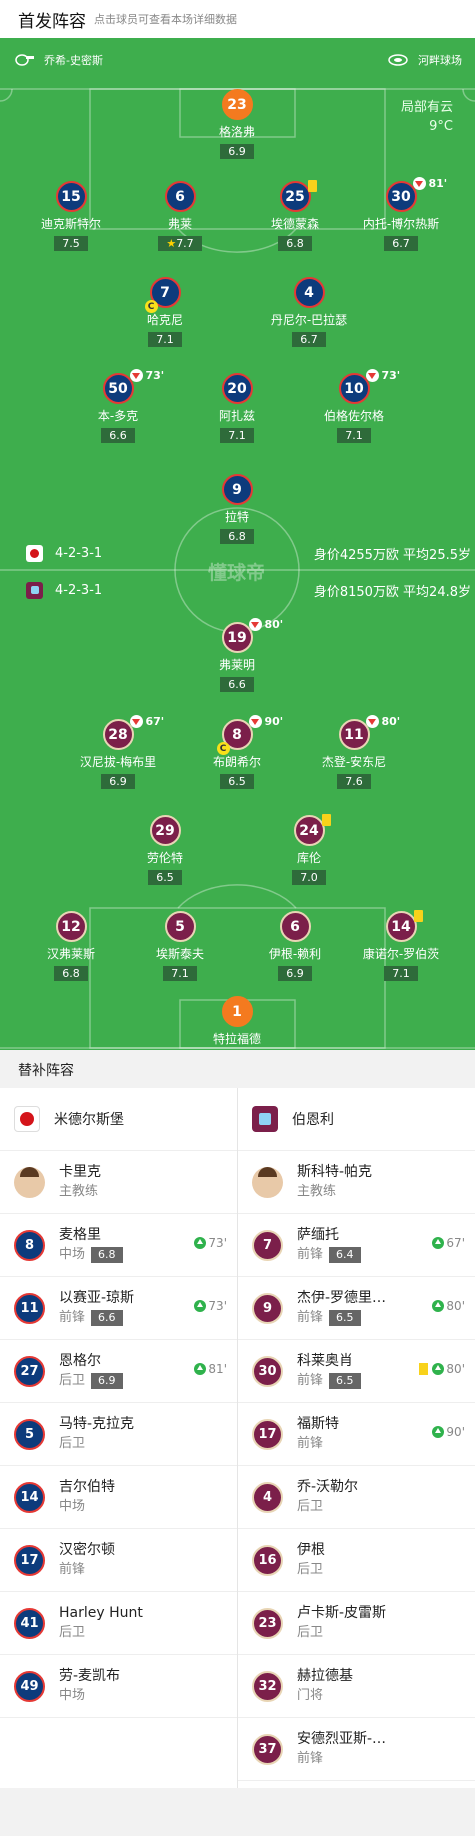 This screenshot has width=475, height=1836. I want to click on home-coach-row: 卡里克 主教练, so click(118, 1182).